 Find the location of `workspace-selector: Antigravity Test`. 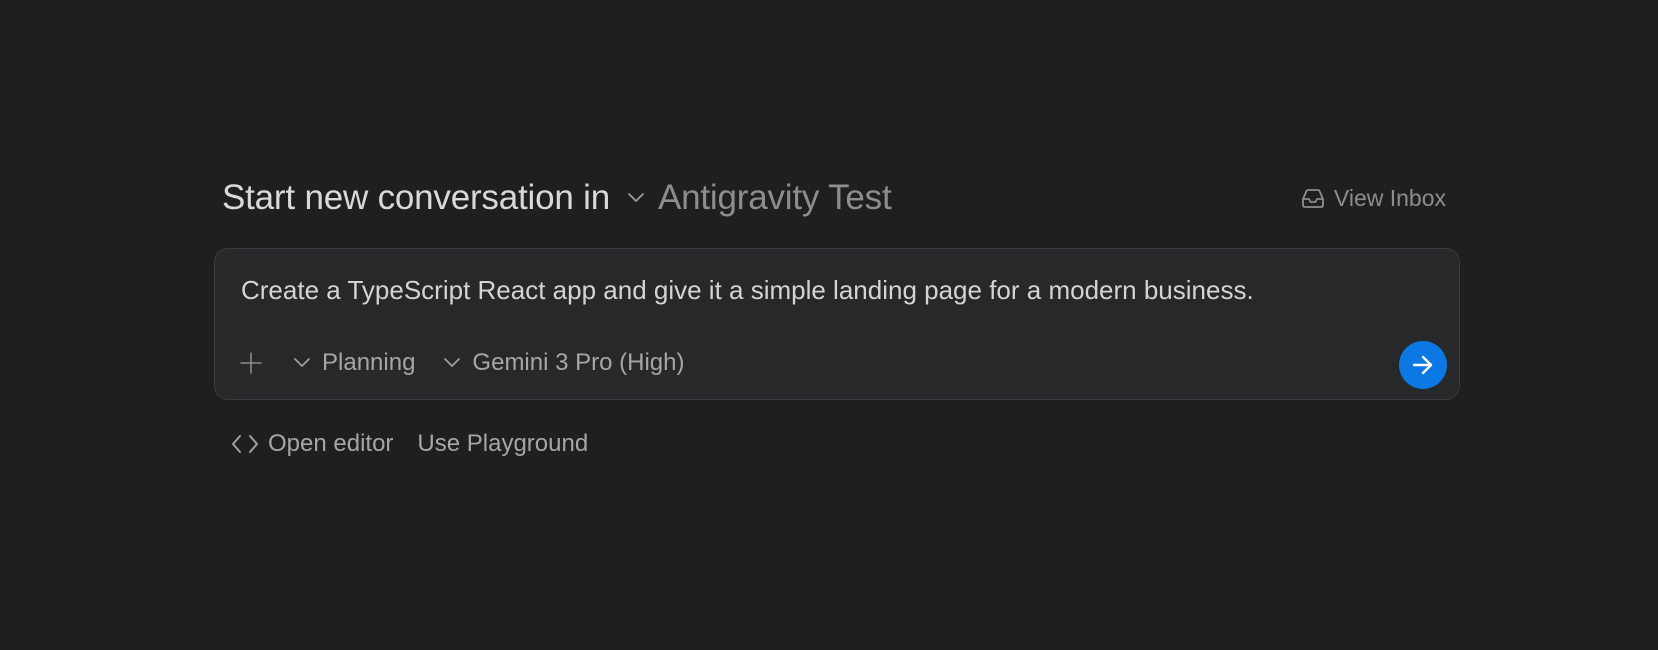

workspace-selector: Antigravity Test is located at coordinates (759, 198).